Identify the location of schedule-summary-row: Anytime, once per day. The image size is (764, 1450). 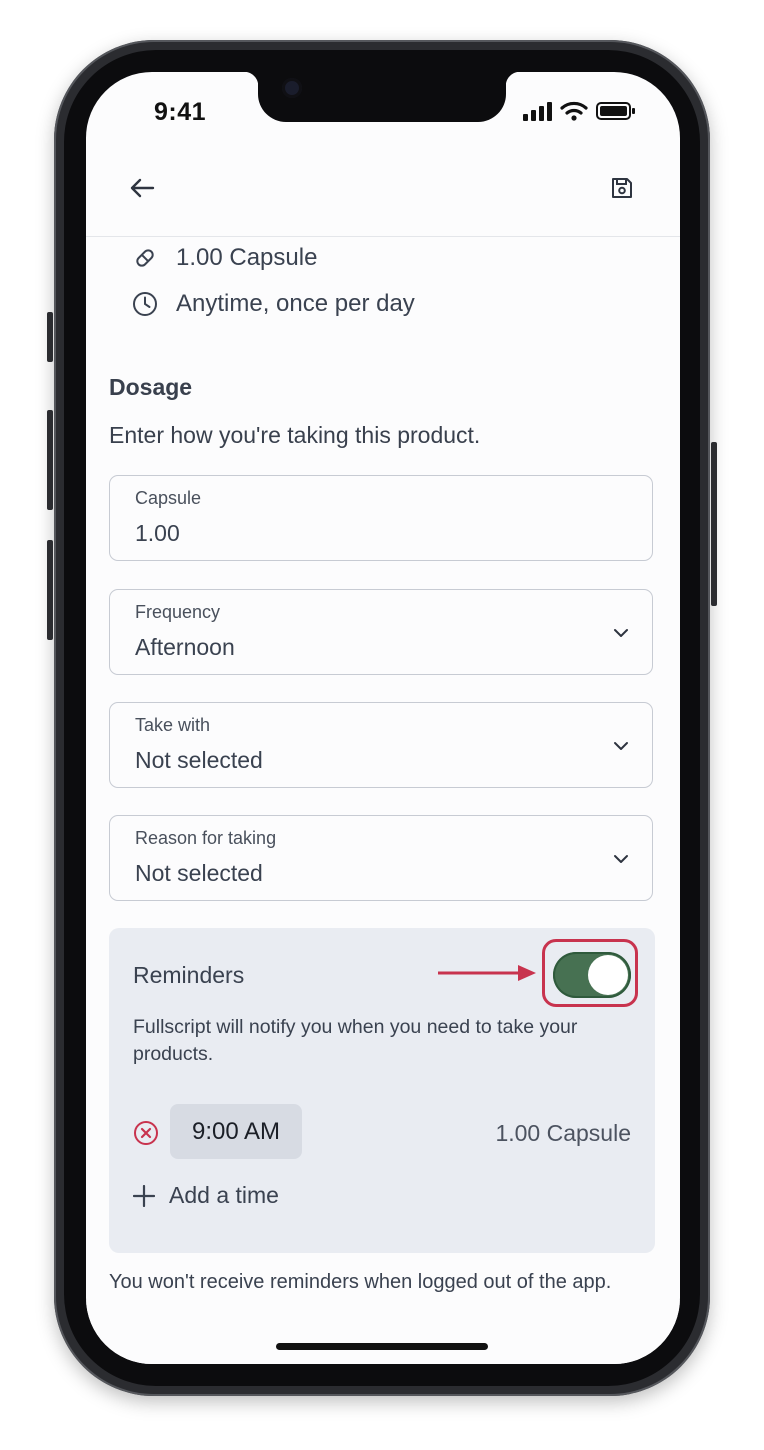
(273, 304).